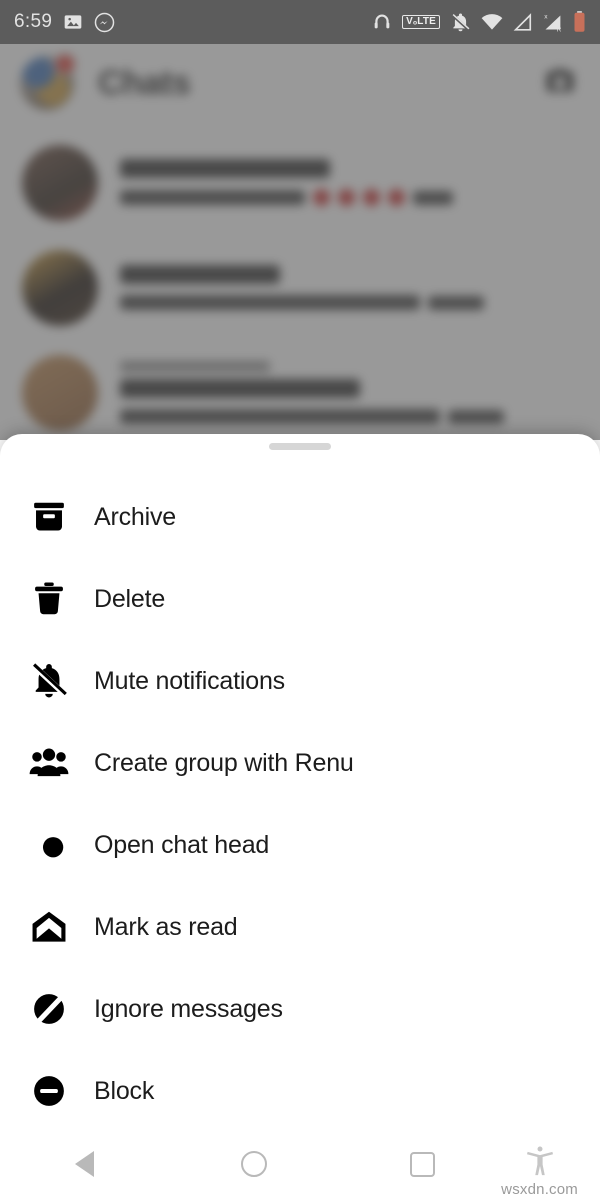  Describe the element at coordinates (460, 22) in the screenshot. I see `notifications-muted-icon` at that location.